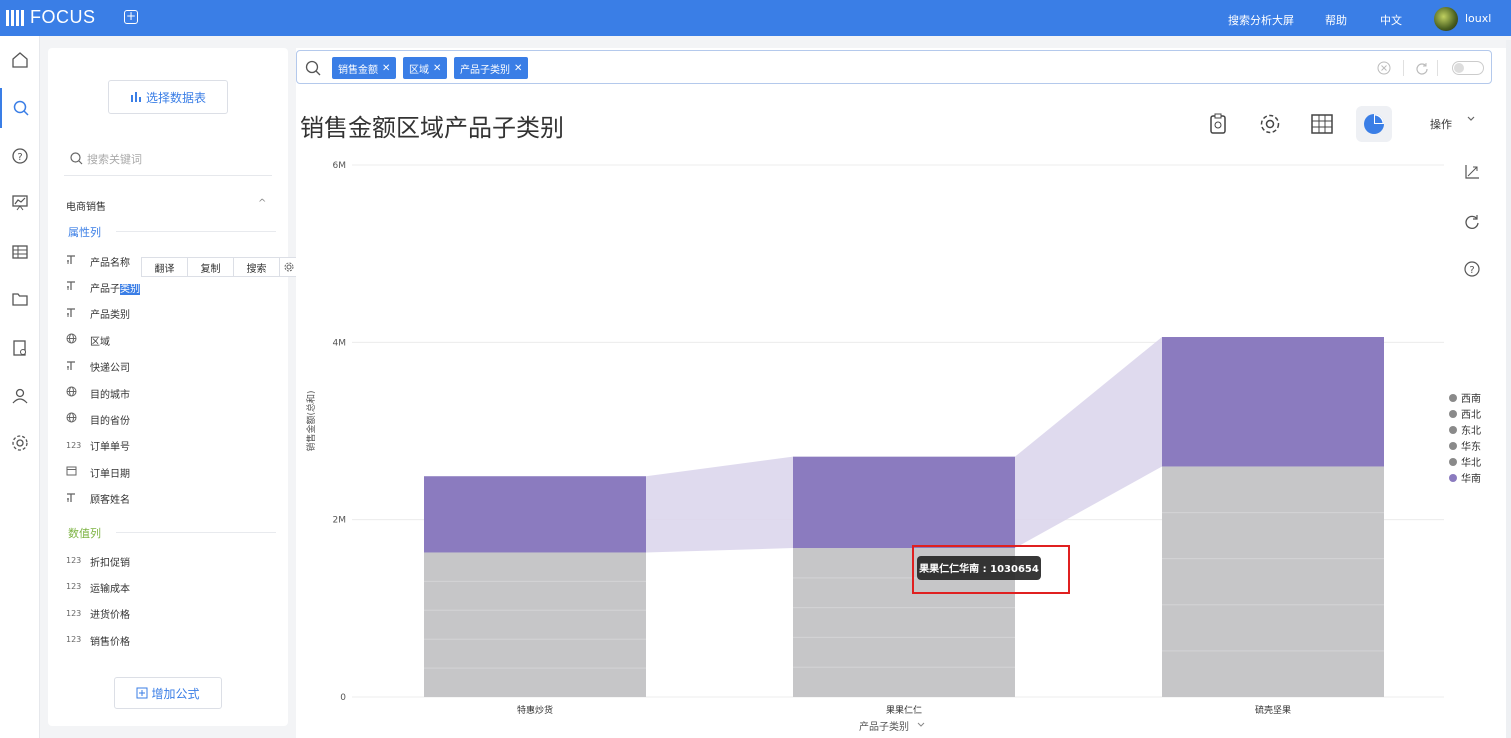  What do you see at coordinates (76, 472) in the screenshot?
I see `calendar-icon` at bounding box center [76, 472].